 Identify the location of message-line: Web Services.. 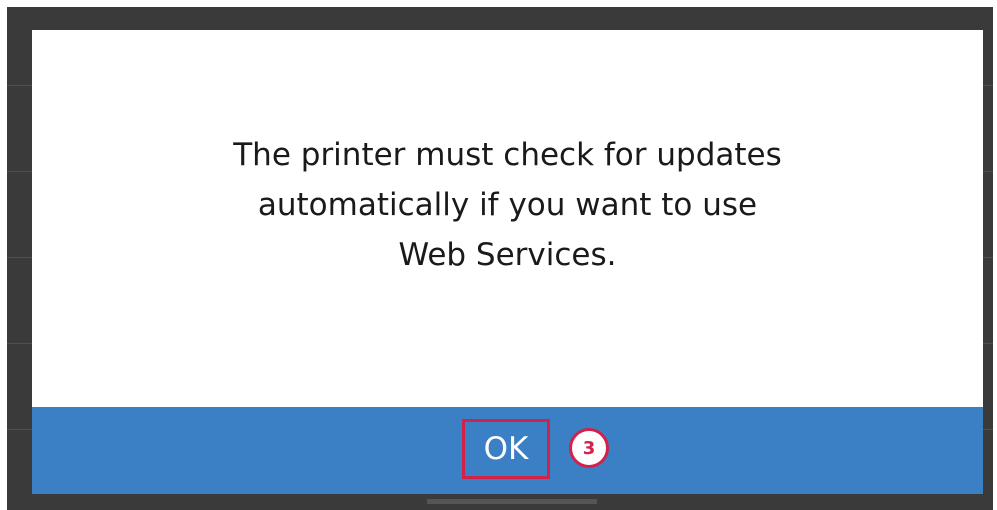
(507, 254).